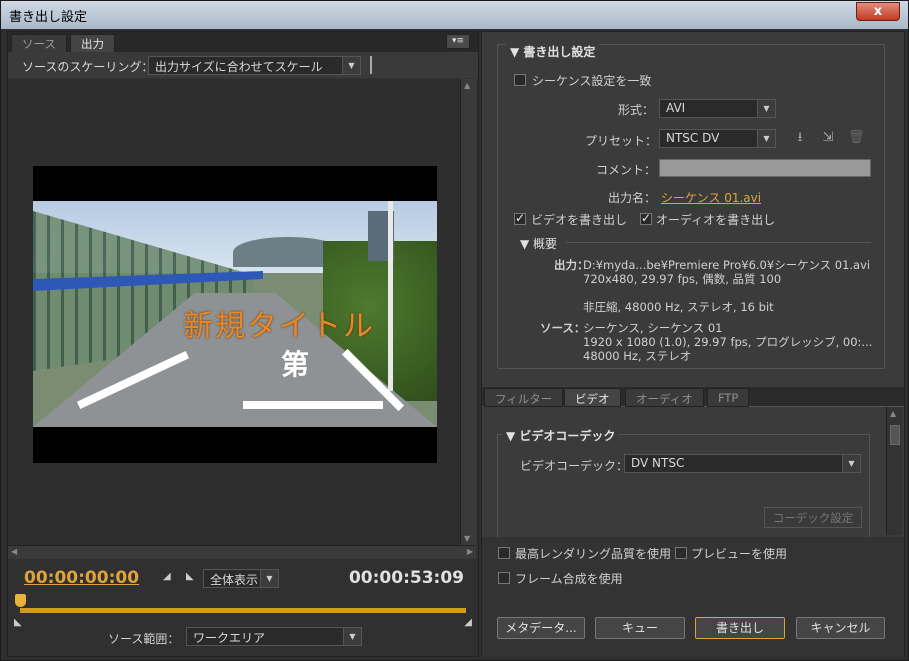  Describe the element at coordinates (678, 307) in the screenshot. I see `output-summary-line: 非圧縮, 48000 Hz, ステレオ, 16 bit` at that location.